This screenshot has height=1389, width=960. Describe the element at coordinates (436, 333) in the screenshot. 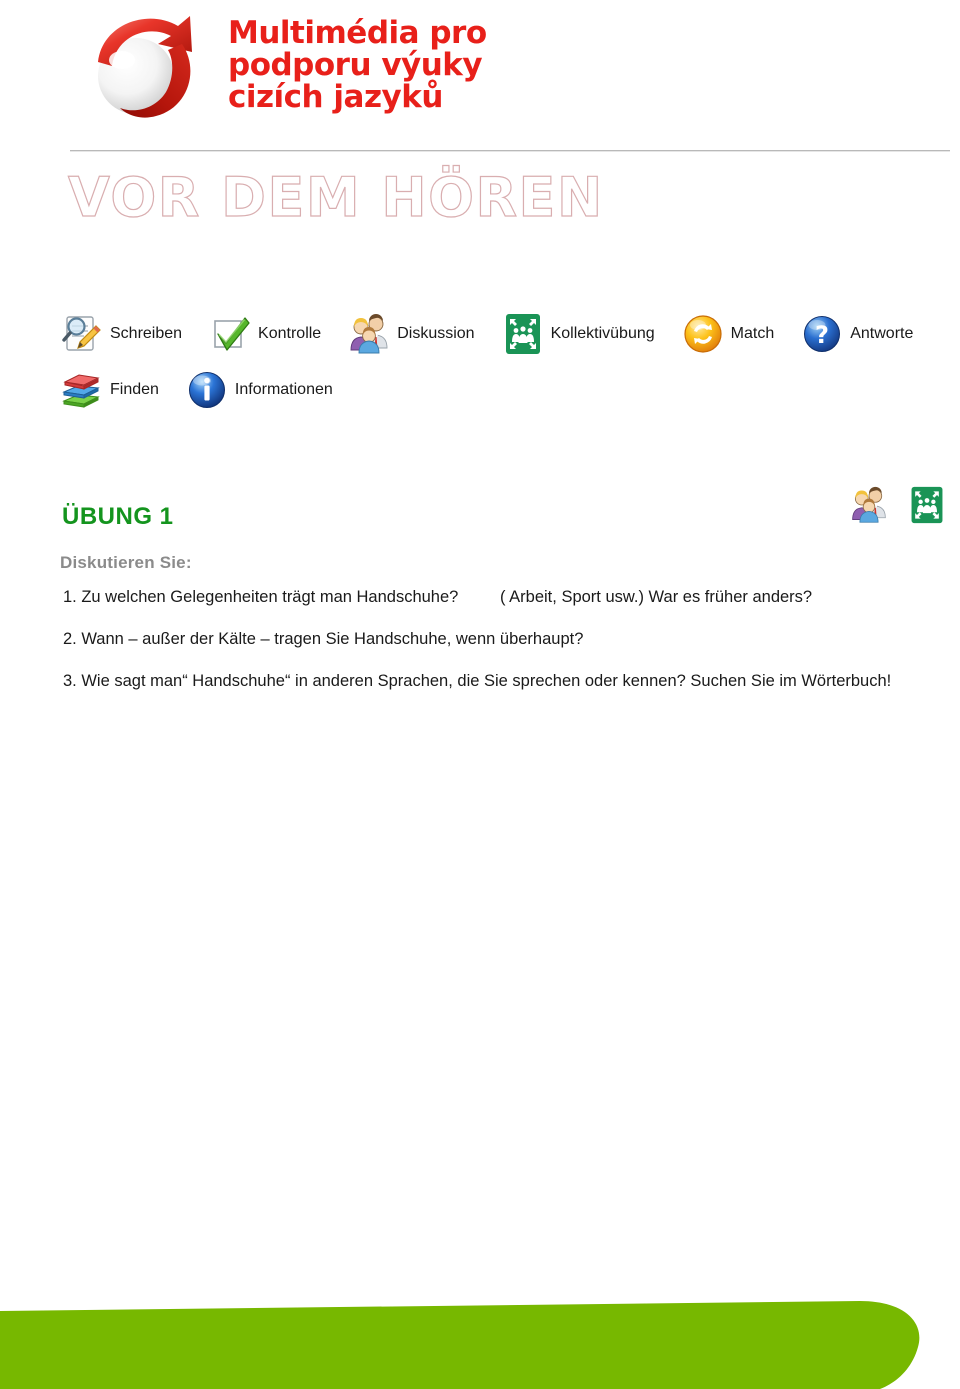

I see `legend-label: Diskussion` at that location.